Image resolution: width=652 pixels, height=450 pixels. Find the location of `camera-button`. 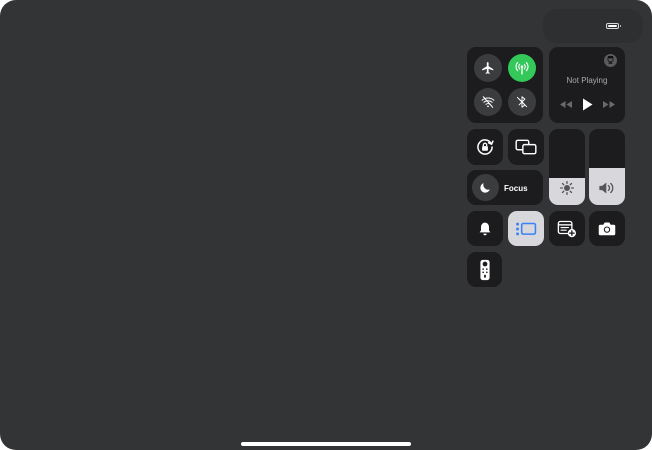

camera-button is located at coordinates (607, 228).